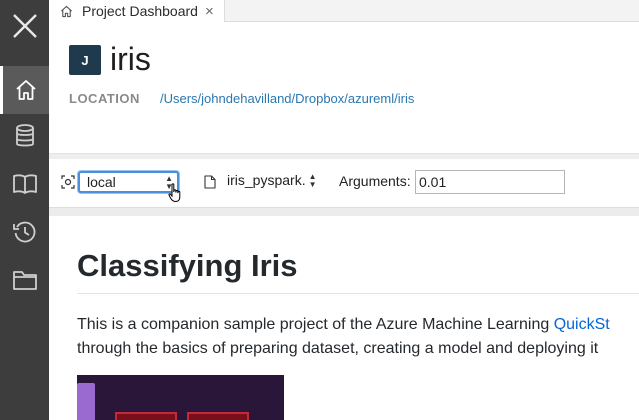 Image resolution: width=639 pixels, height=420 pixels. What do you see at coordinates (490, 182) in the screenshot?
I see `arguments-input` at bounding box center [490, 182].